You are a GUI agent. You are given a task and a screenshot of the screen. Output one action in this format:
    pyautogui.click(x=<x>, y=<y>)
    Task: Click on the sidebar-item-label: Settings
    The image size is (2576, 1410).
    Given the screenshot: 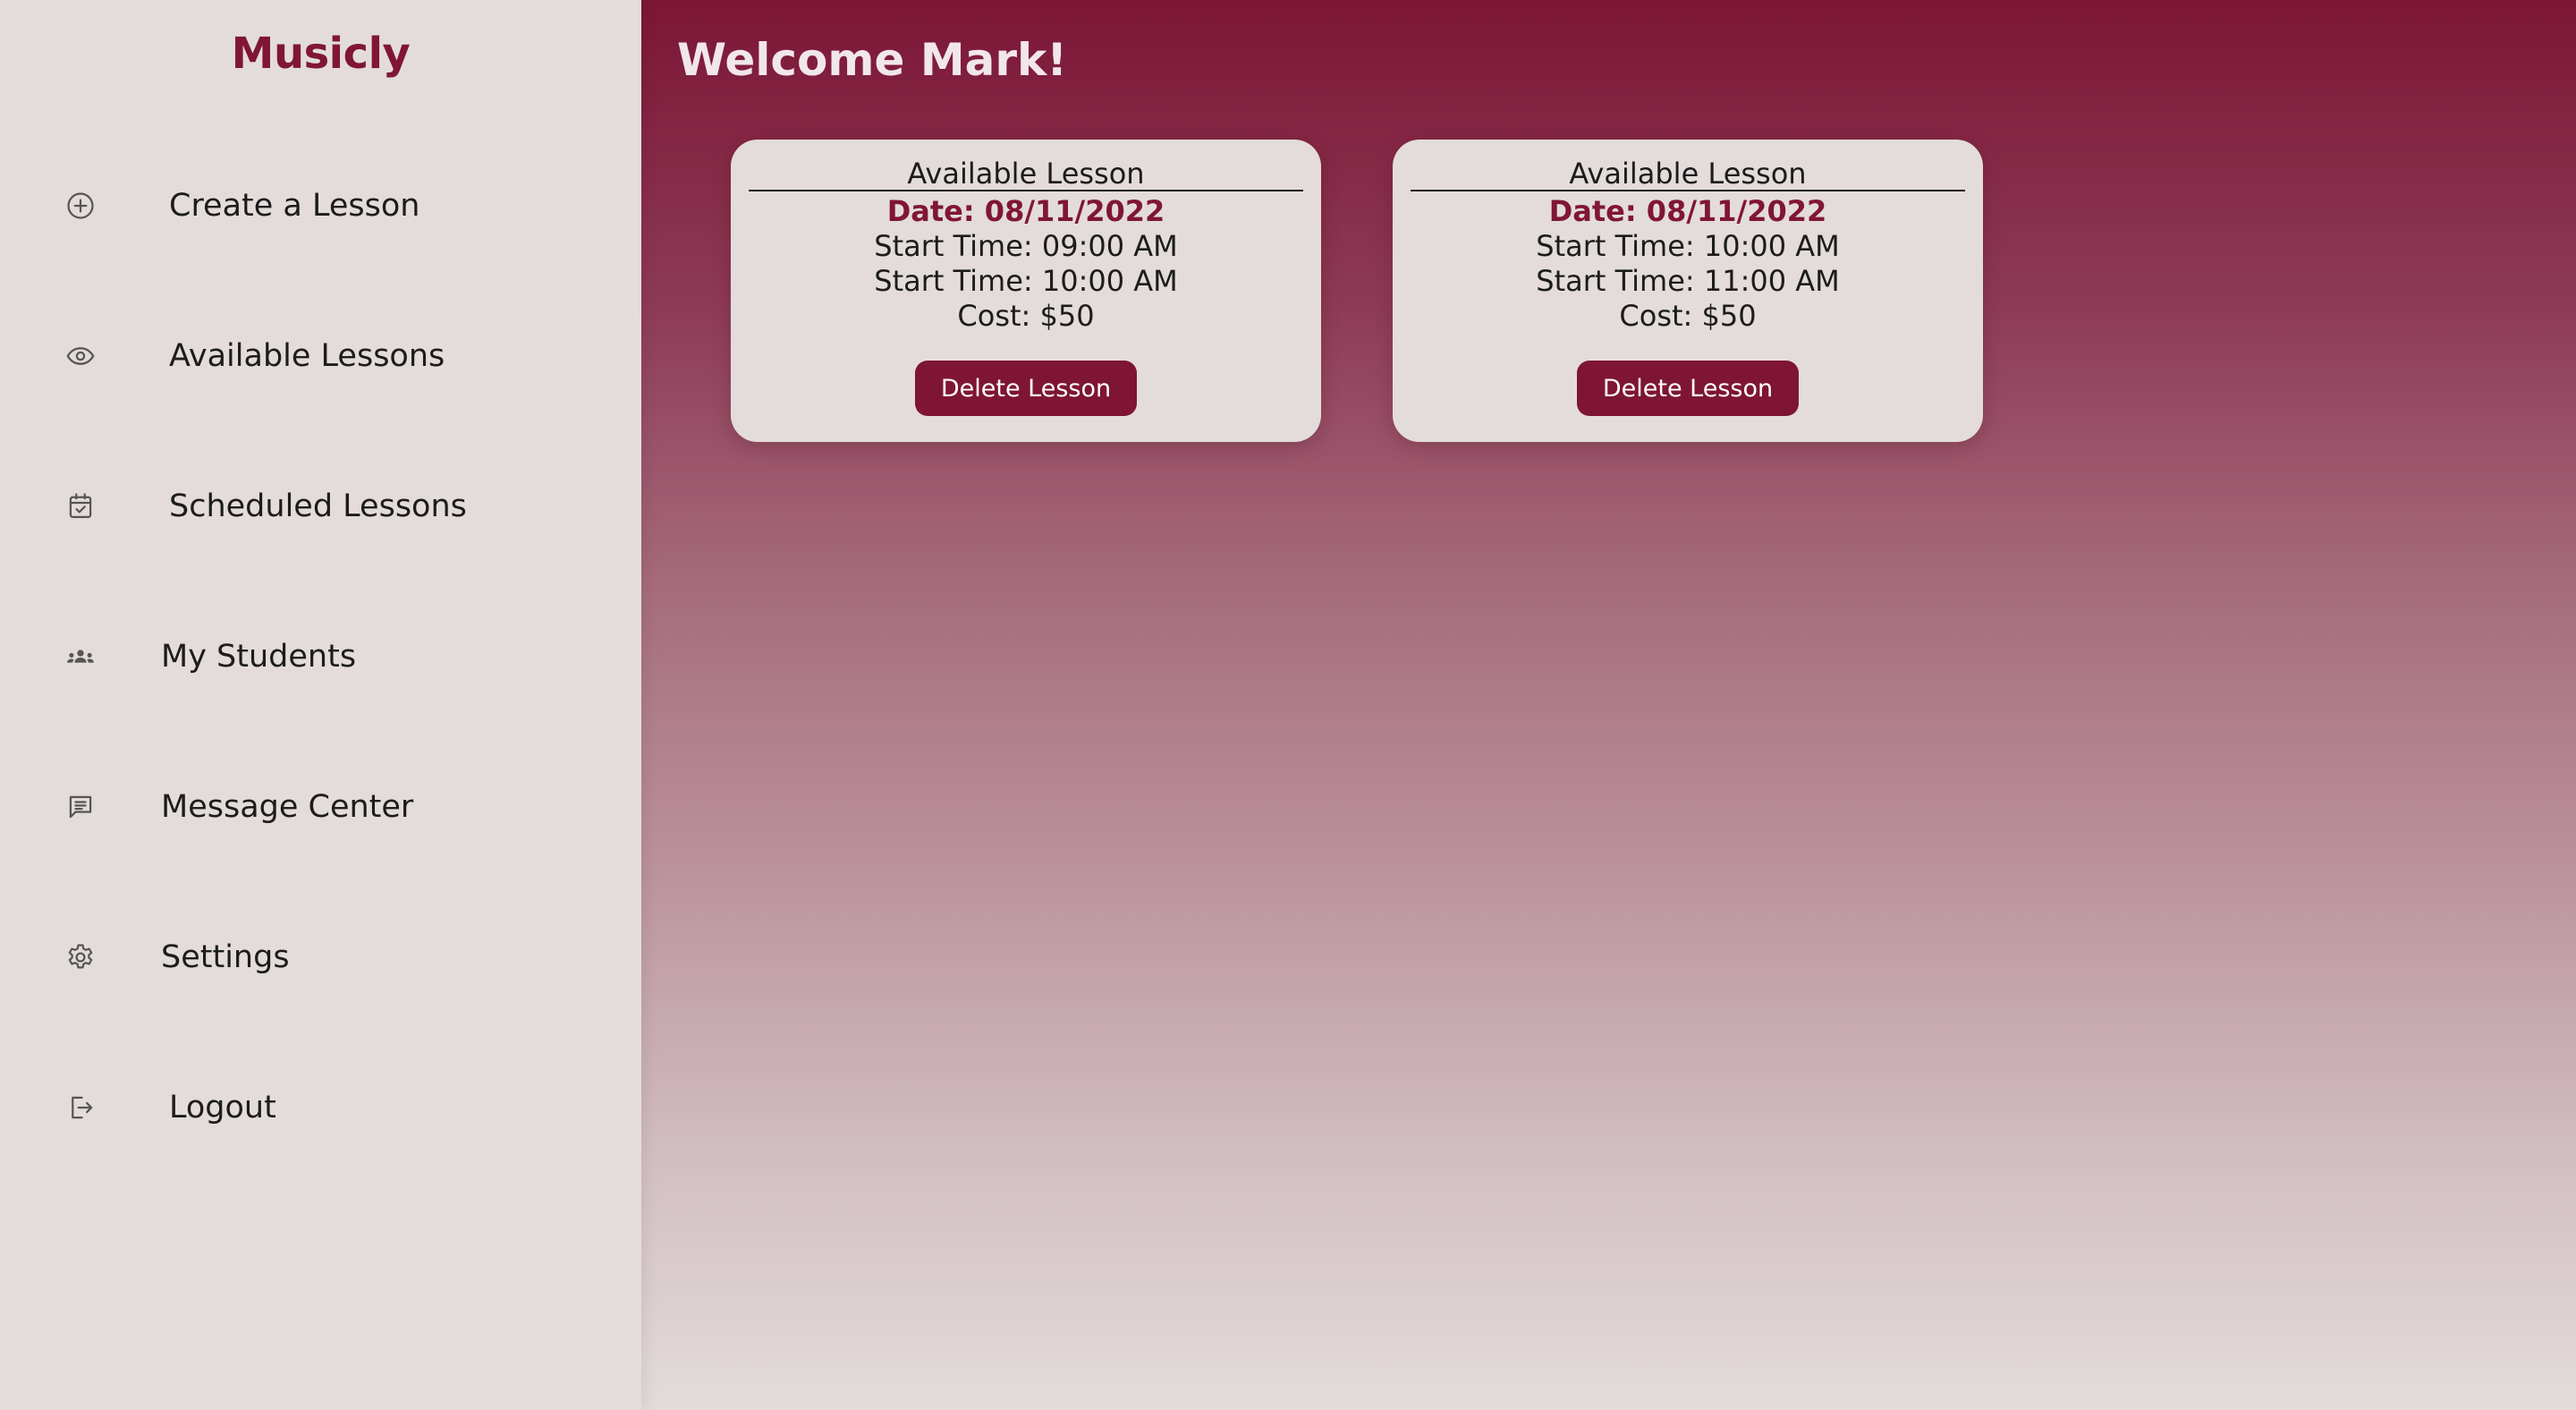 What is the action you would take?
    pyautogui.click(x=225, y=957)
    